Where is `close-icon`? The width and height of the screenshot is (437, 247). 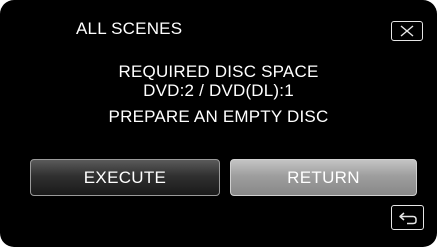 close-icon is located at coordinates (407, 31).